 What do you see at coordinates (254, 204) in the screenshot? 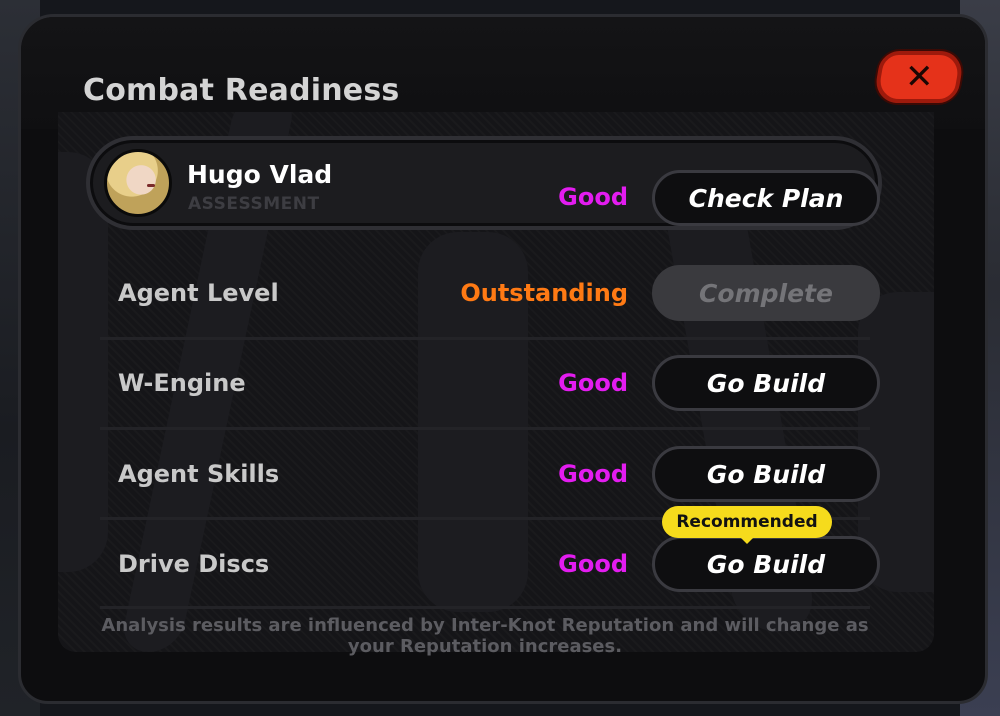
I see `agent-subtitle: ASSESSMENT` at bounding box center [254, 204].